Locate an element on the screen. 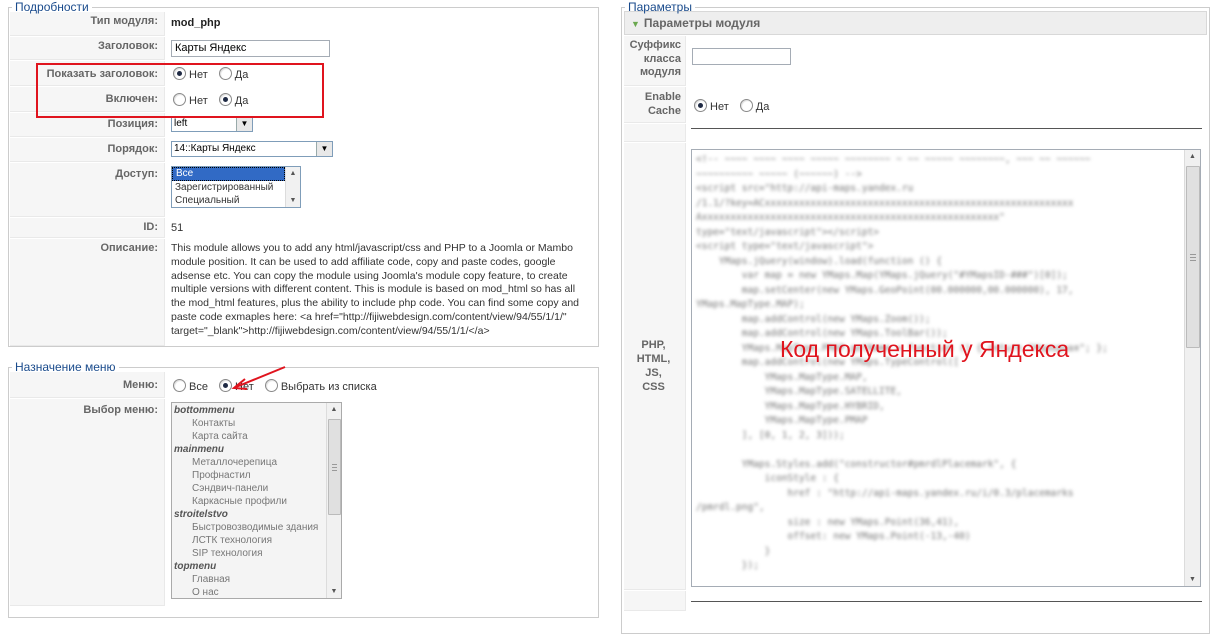  code-label-line: HTML, JS, is located at coordinates (653, 366).